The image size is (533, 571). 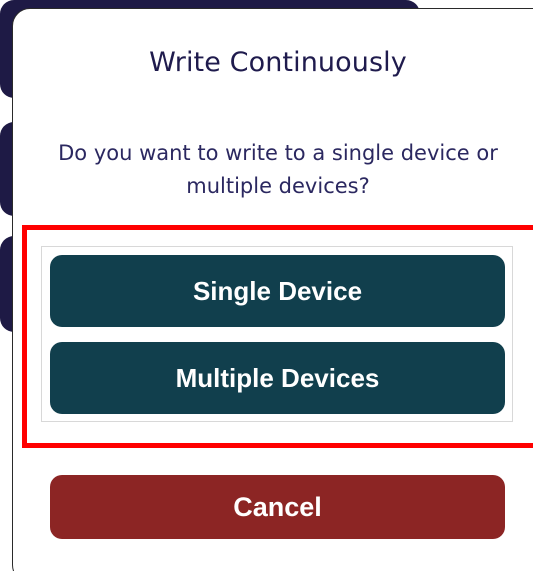 What do you see at coordinates (278, 62) in the screenshot?
I see `dialog-title: Write Continuously` at bounding box center [278, 62].